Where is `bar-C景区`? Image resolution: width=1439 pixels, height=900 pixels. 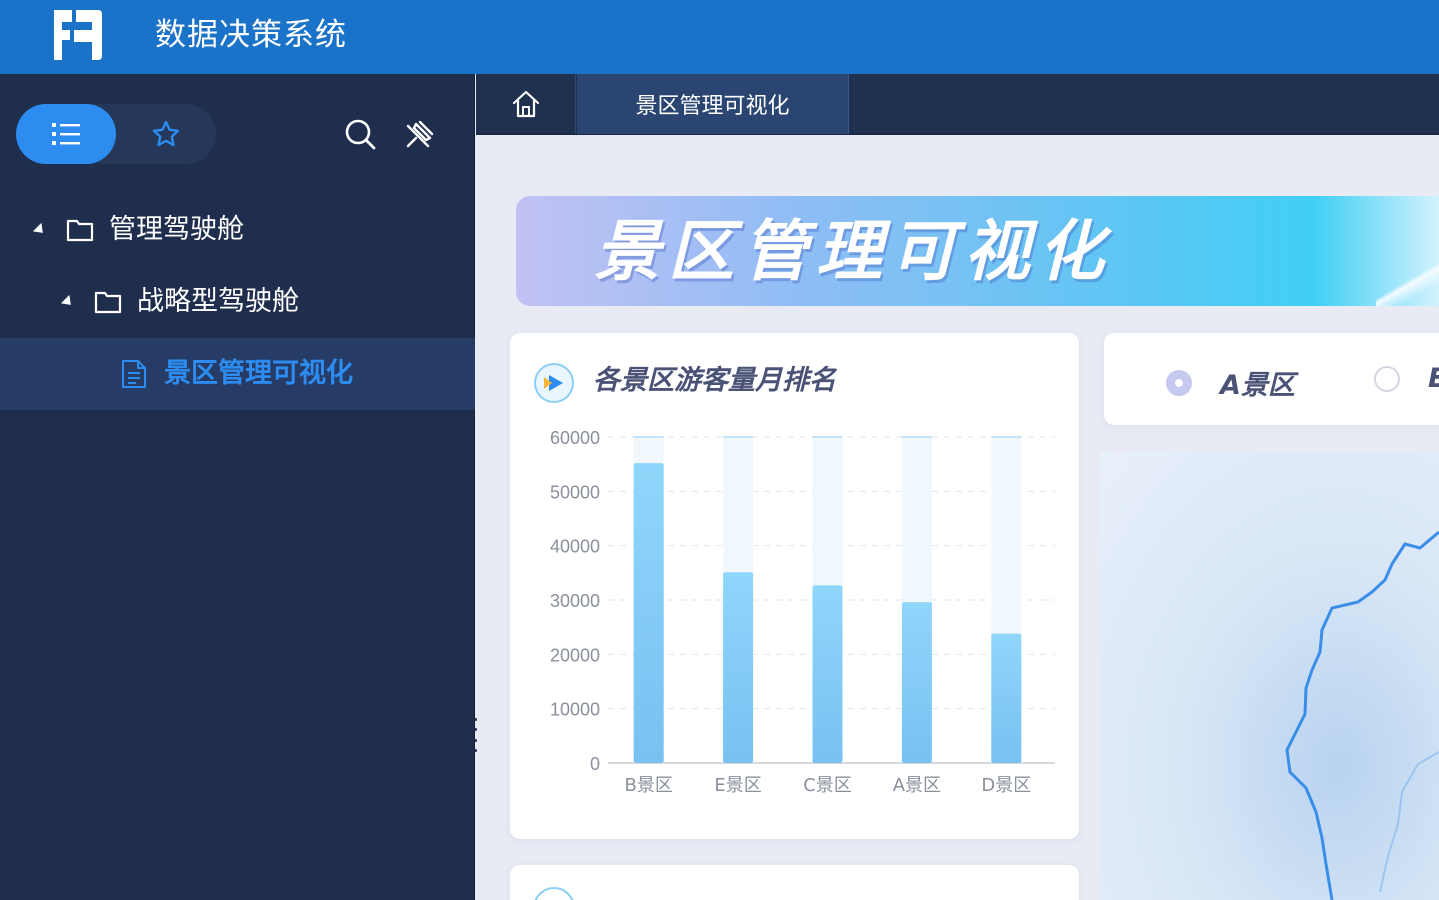
bar-C景区 is located at coordinates (827, 674).